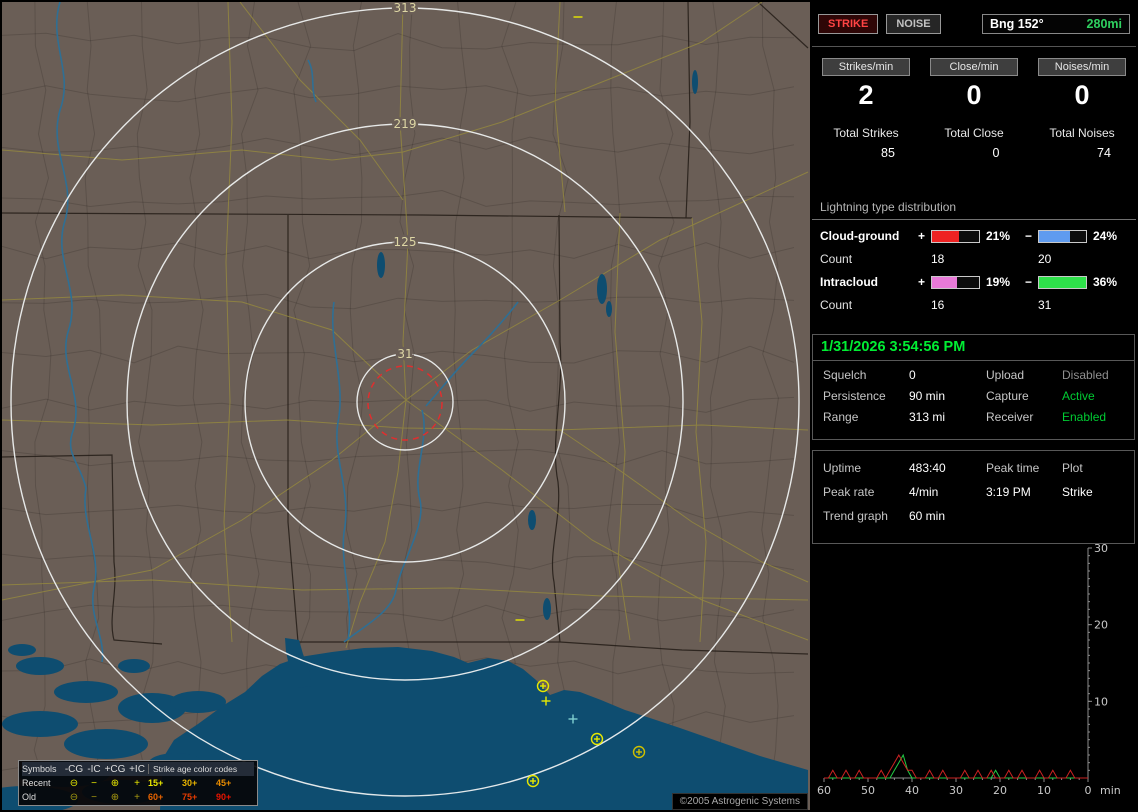 The image size is (1138, 812). Describe the element at coordinates (190, 783) in the screenshot. I see `age-30: 30+` at that location.